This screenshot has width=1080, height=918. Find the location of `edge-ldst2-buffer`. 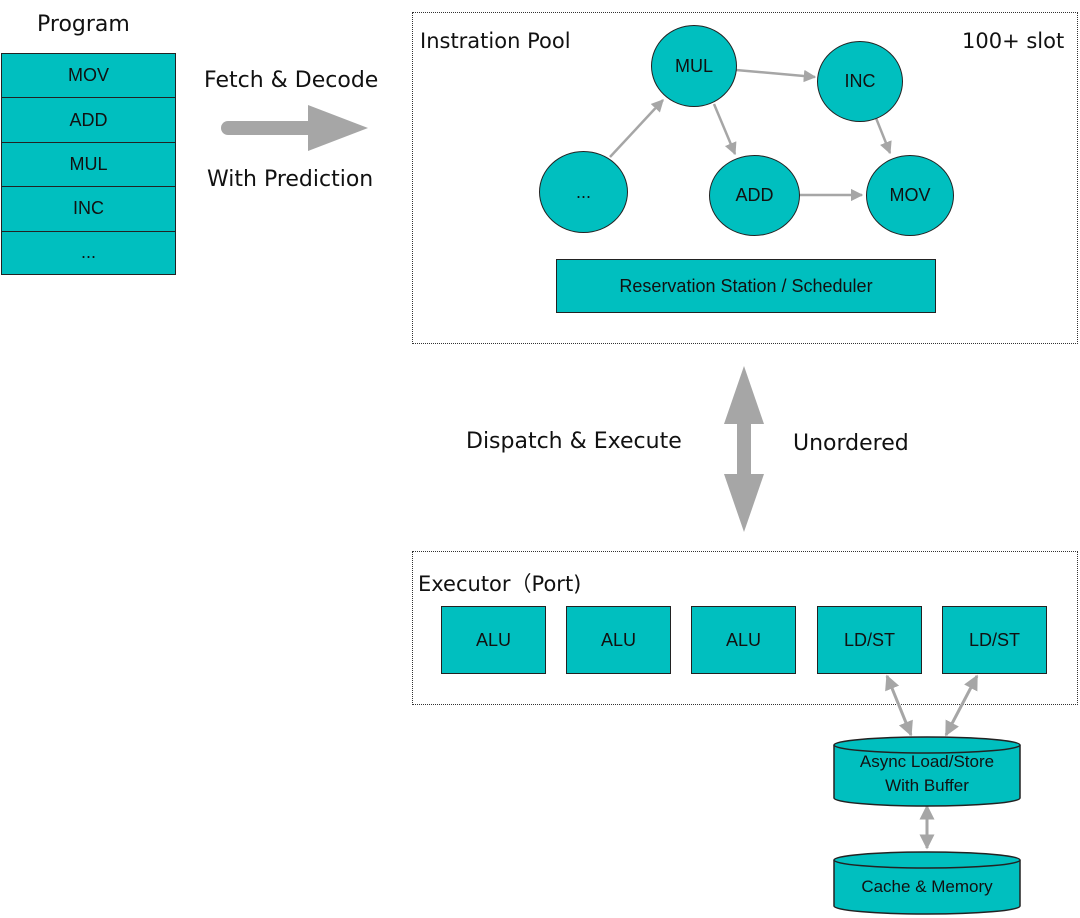

edge-ldst2-buffer is located at coordinates (961, 705).